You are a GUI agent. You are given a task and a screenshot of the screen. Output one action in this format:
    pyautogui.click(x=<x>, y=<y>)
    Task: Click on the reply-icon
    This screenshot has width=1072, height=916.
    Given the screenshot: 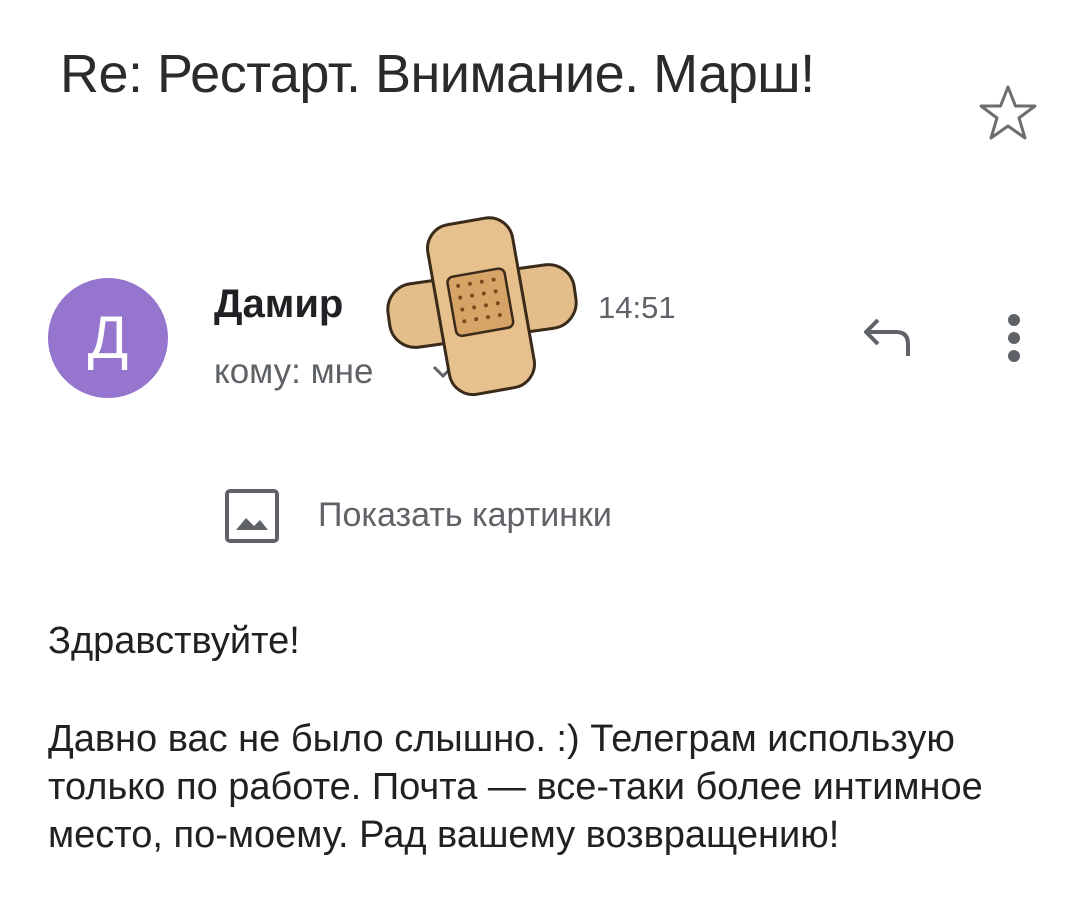 What is the action you would take?
    pyautogui.click(x=888, y=336)
    